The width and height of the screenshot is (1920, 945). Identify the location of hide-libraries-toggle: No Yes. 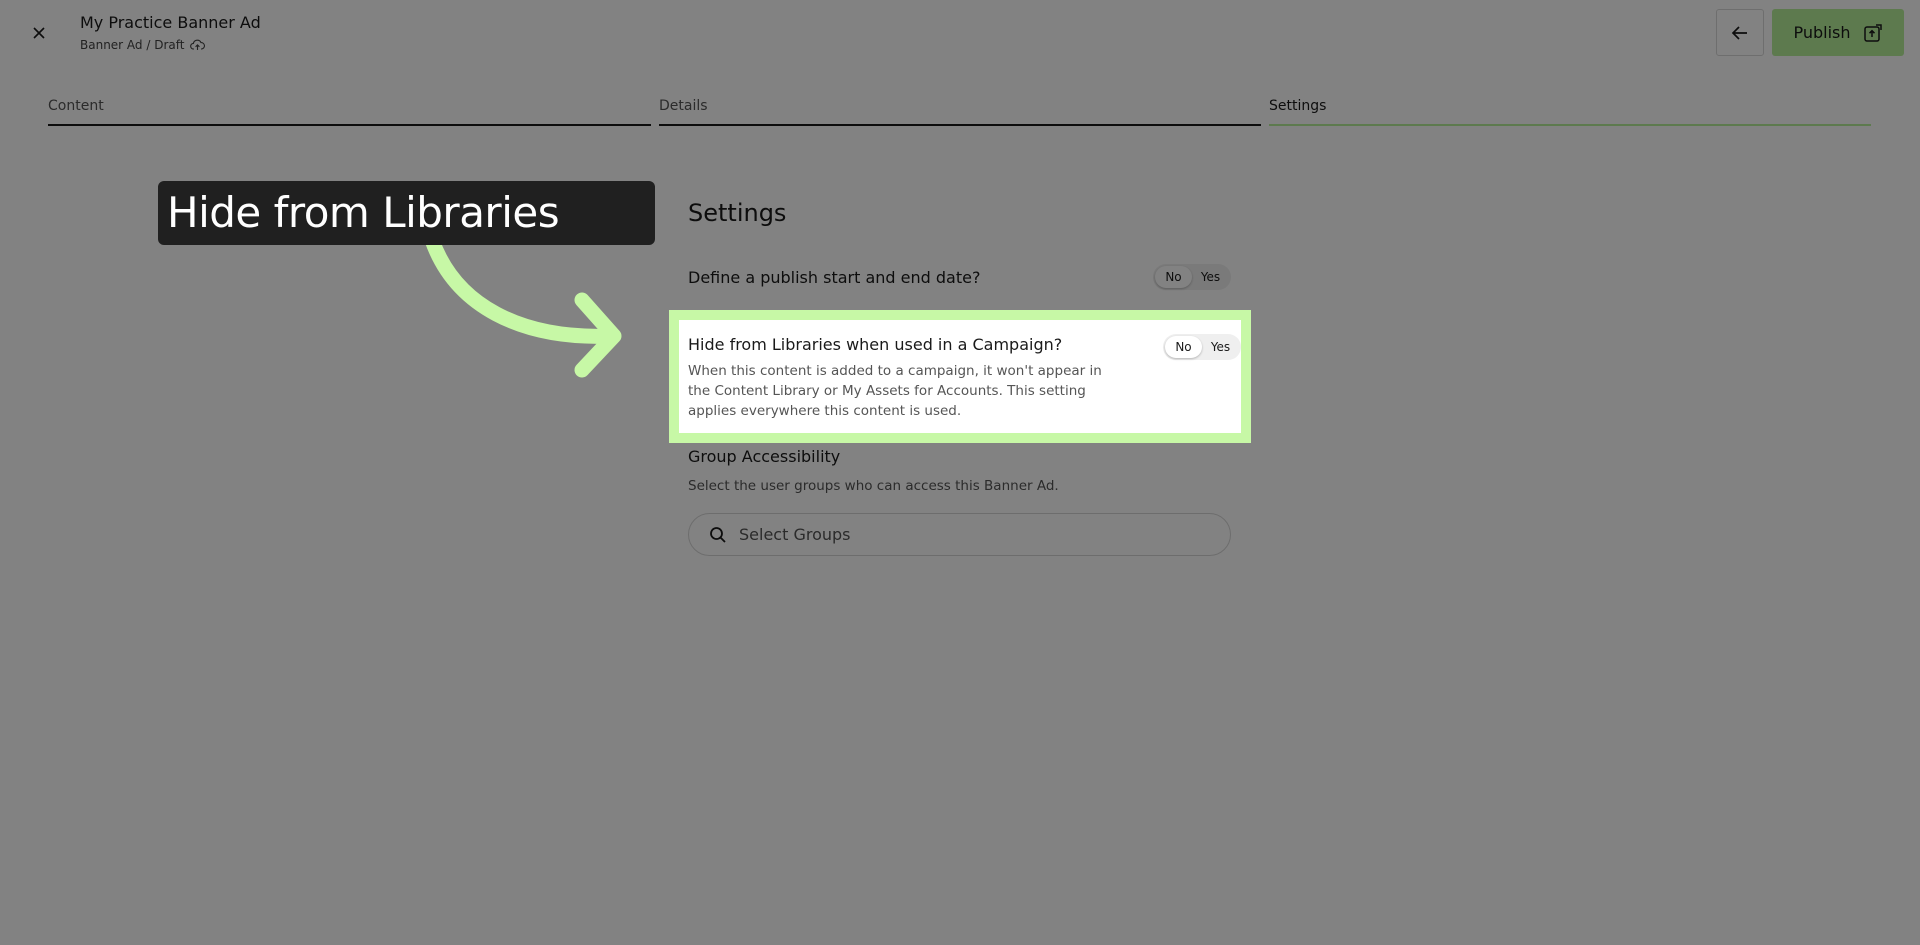
(1202, 347).